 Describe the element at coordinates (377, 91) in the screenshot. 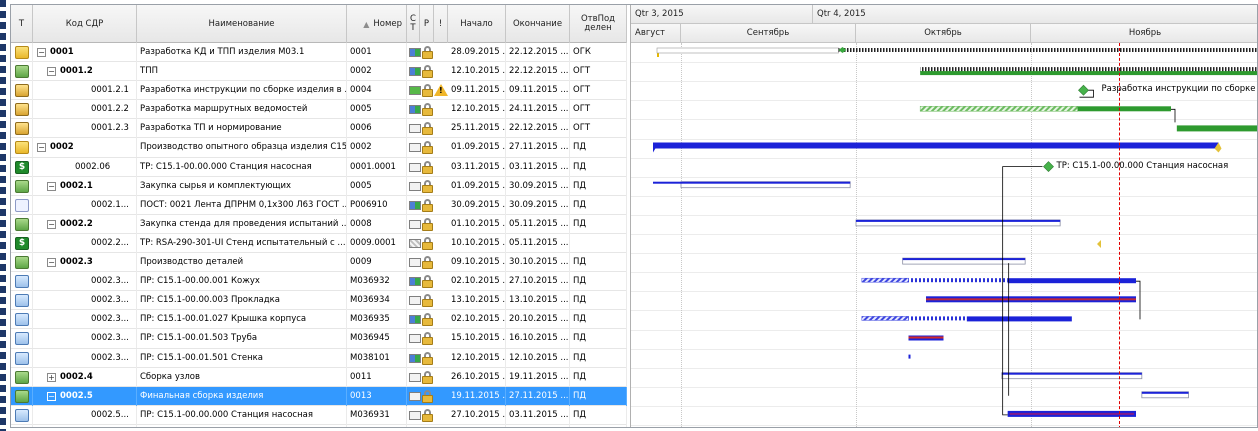

I see `number-cell: 0004` at that location.